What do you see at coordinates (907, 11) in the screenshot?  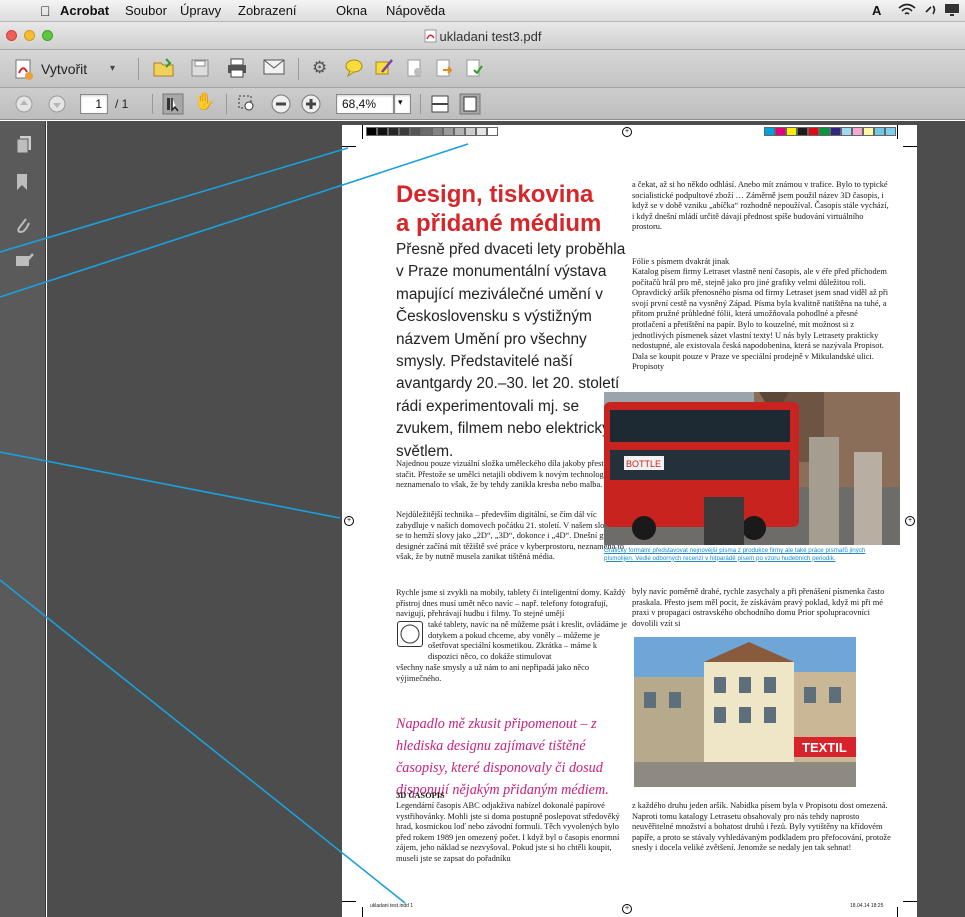 I see `wifi-icon` at bounding box center [907, 11].